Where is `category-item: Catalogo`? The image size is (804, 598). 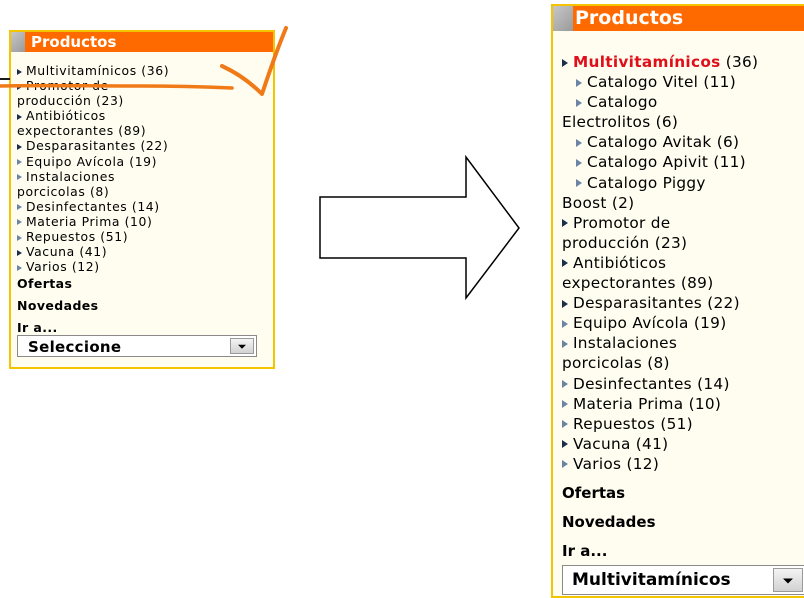
category-item: Catalogo is located at coordinates (660, 102).